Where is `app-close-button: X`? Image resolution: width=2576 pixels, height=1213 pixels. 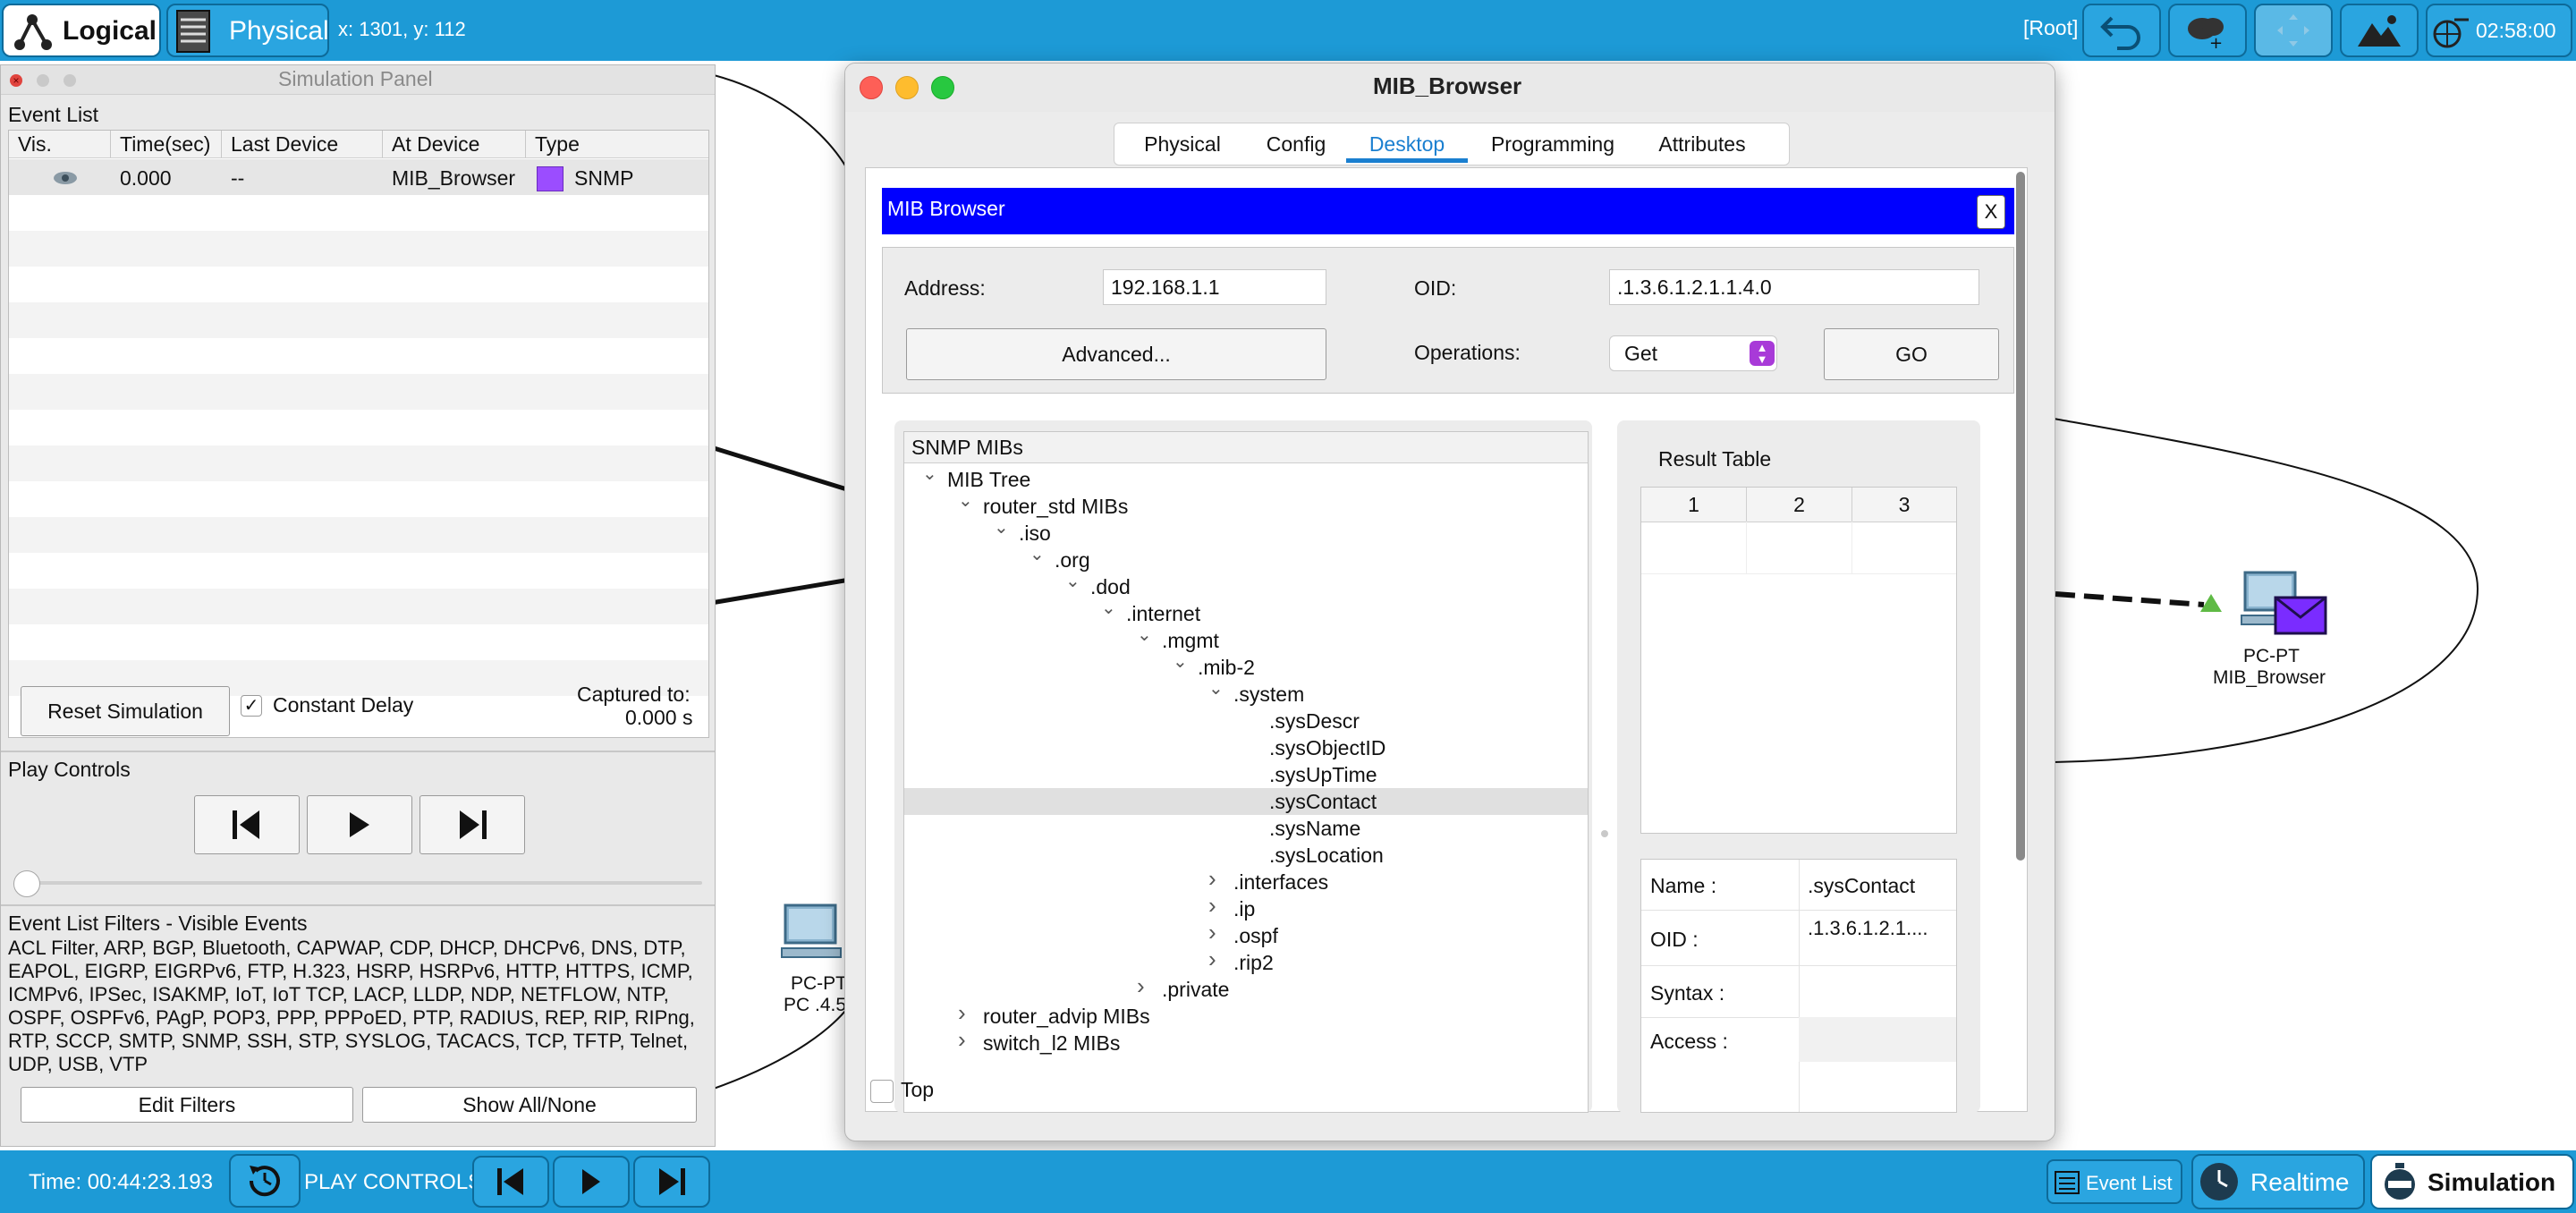
app-close-button: X is located at coordinates (1991, 212).